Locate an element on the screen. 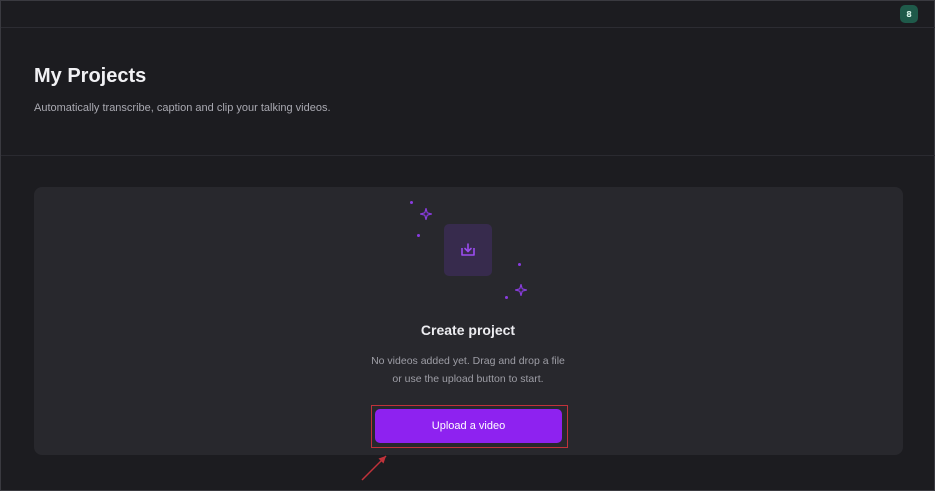  avatar-initials: 8 is located at coordinates (909, 14).